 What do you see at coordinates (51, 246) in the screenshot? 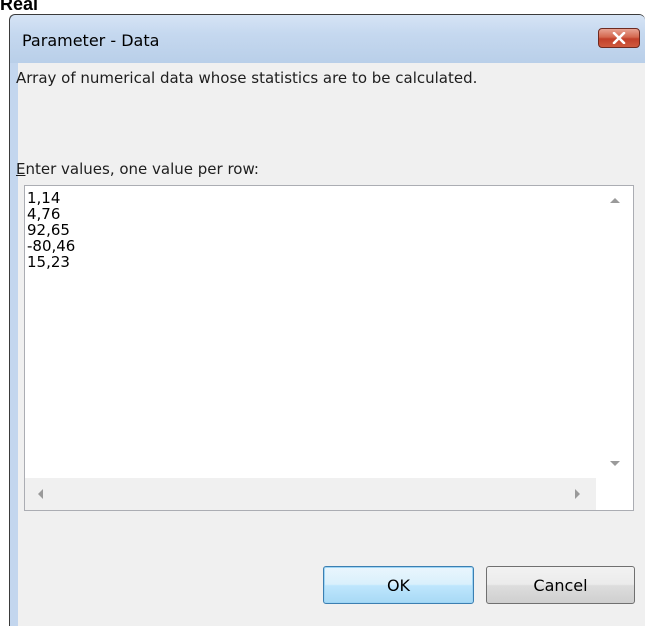
I see `value-row: -80,46` at bounding box center [51, 246].